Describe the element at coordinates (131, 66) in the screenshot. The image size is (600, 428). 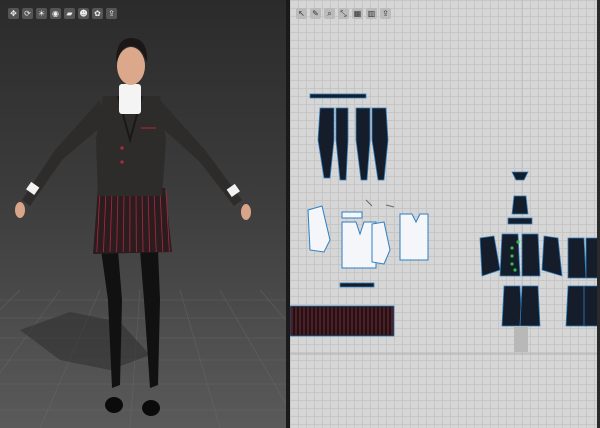
I see `avatar-head` at that location.